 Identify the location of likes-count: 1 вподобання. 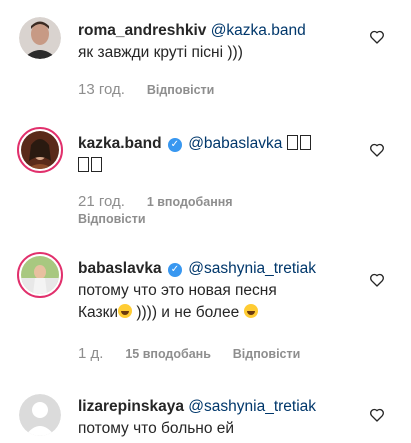
(190, 202).